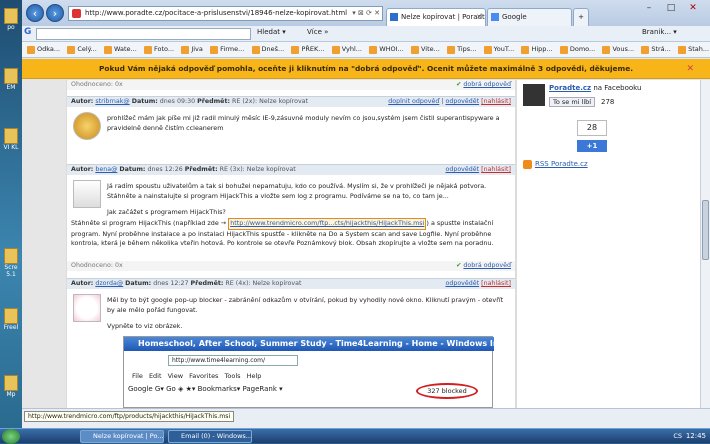  What do you see at coordinates (166, 212) in the screenshot?
I see `post-text: Jak začážet s programem HijackThis?` at bounding box center [166, 212].